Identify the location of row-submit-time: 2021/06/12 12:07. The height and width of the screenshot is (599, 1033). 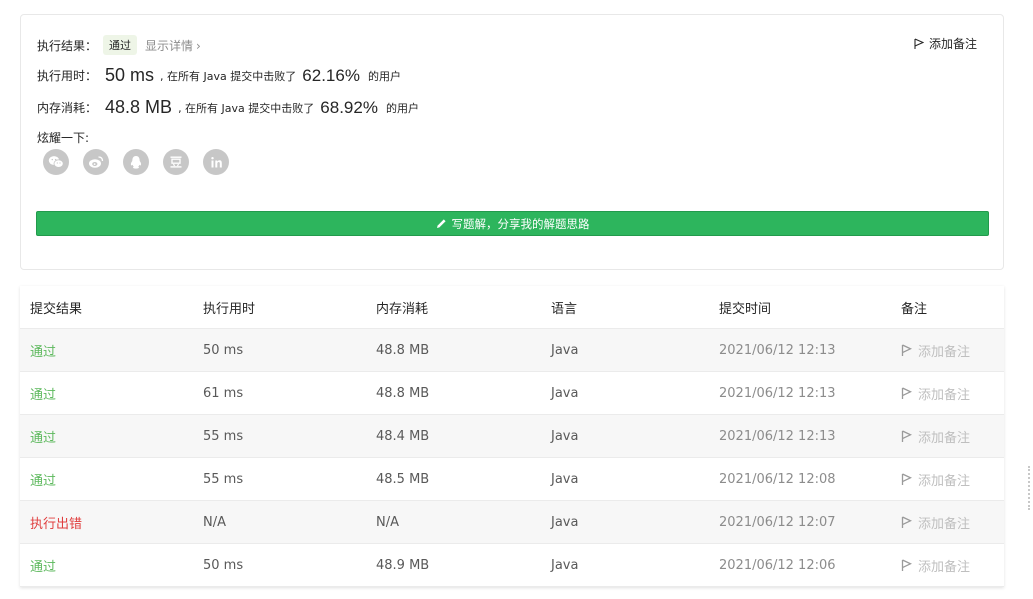
(777, 522).